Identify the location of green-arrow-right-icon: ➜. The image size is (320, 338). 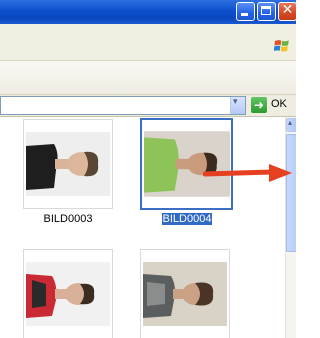
(259, 105).